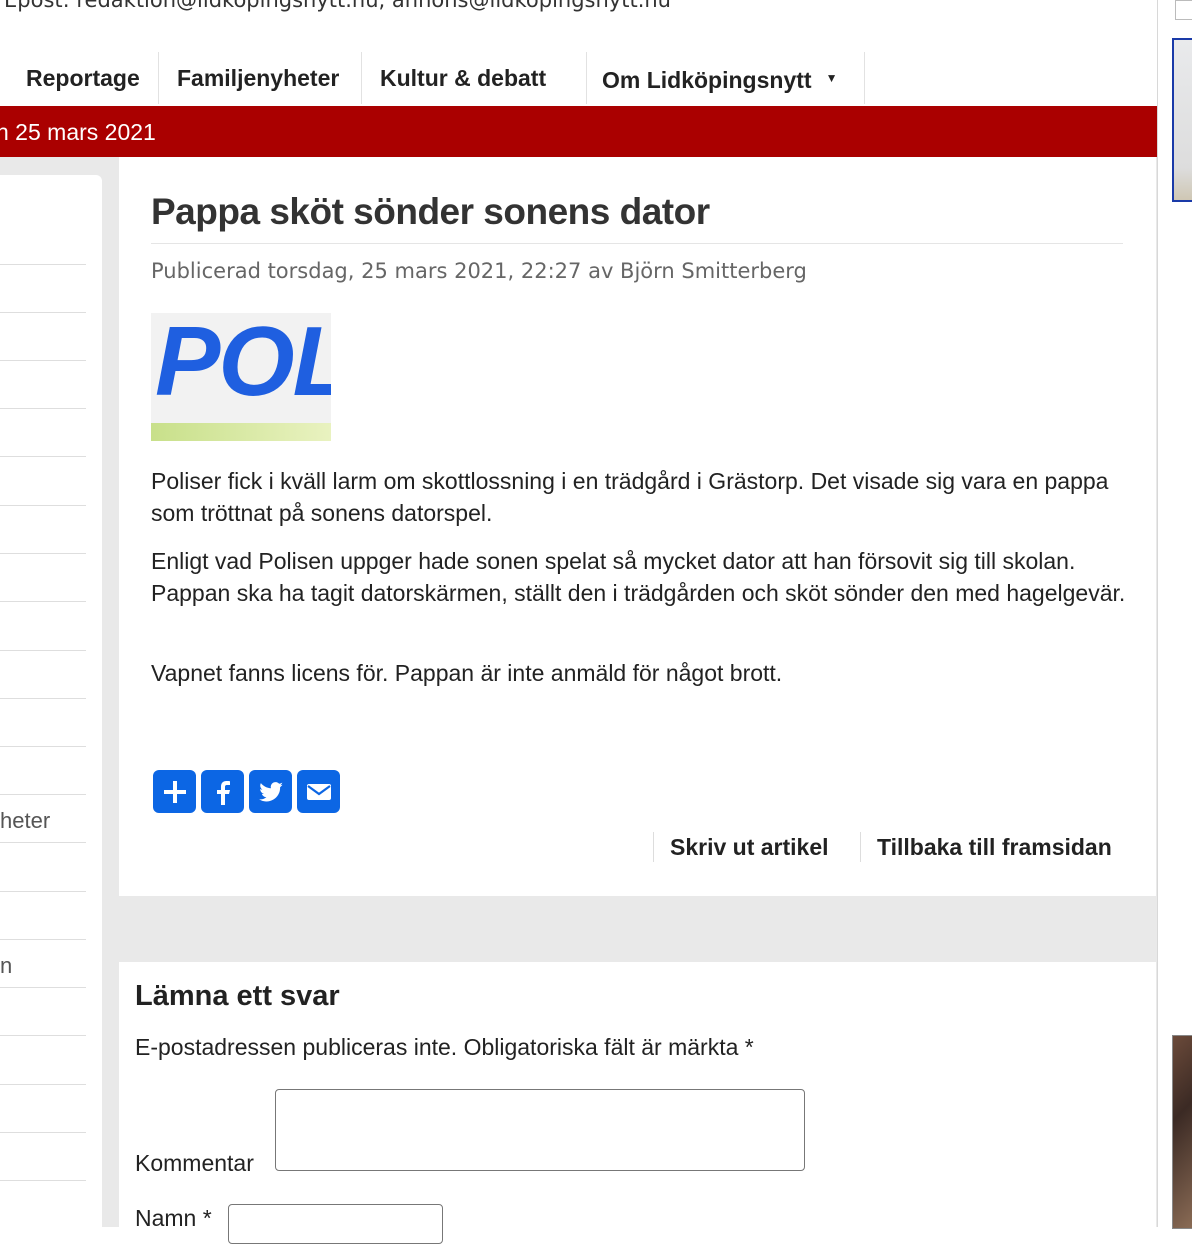  What do you see at coordinates (269, 78) in the screenshot?
I see `nav-item-familjenyheter: Familjenyheter` at bounding box center [269, 78].